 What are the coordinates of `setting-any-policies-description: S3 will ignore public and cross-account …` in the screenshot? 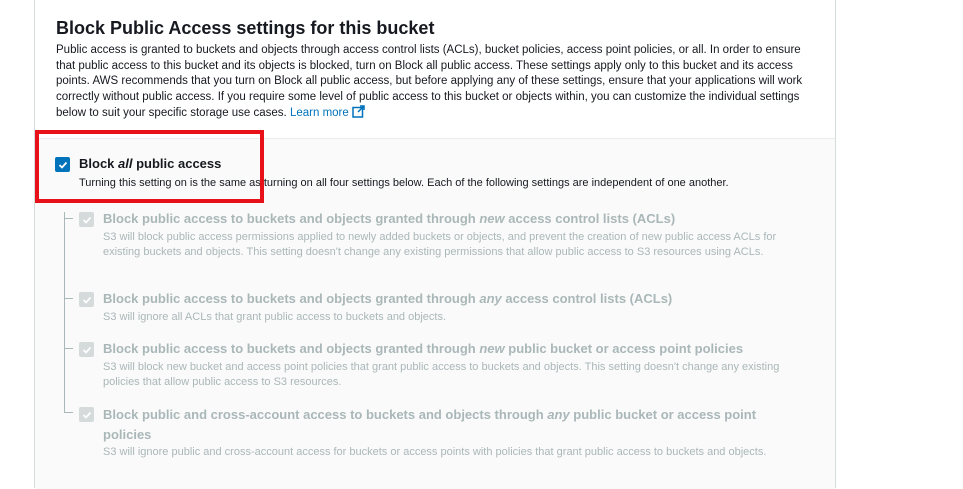 It's located at (435, 452).